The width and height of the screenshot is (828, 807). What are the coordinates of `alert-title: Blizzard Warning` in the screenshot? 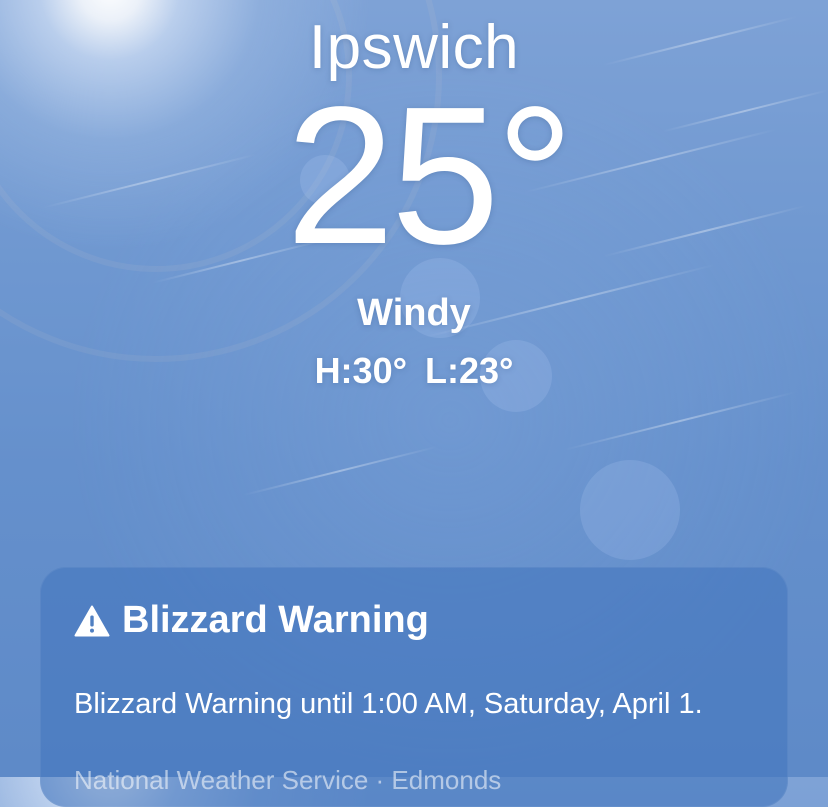 It's located at (275, 620).